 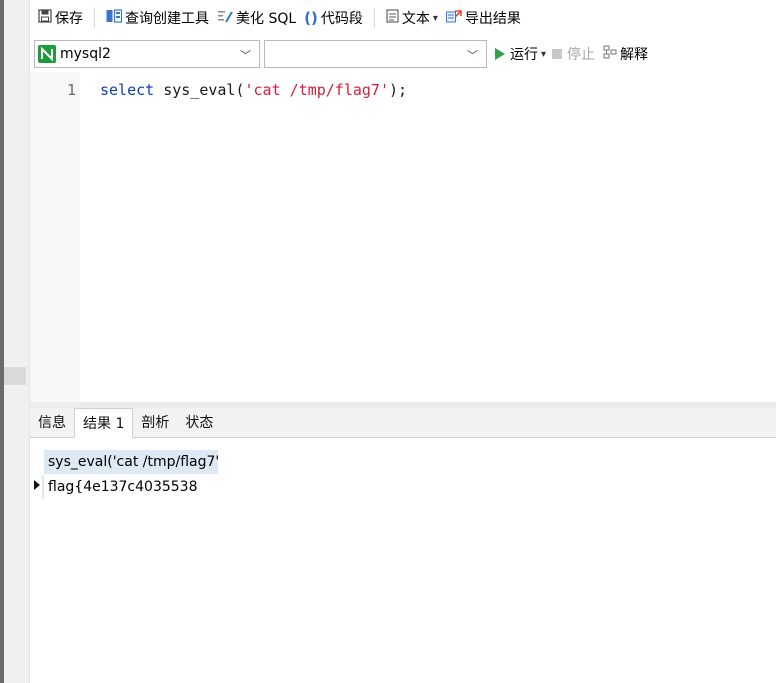 I want to click on sql-string-literal: 'cat /tmp/flag7', so click(x=317, y=90).